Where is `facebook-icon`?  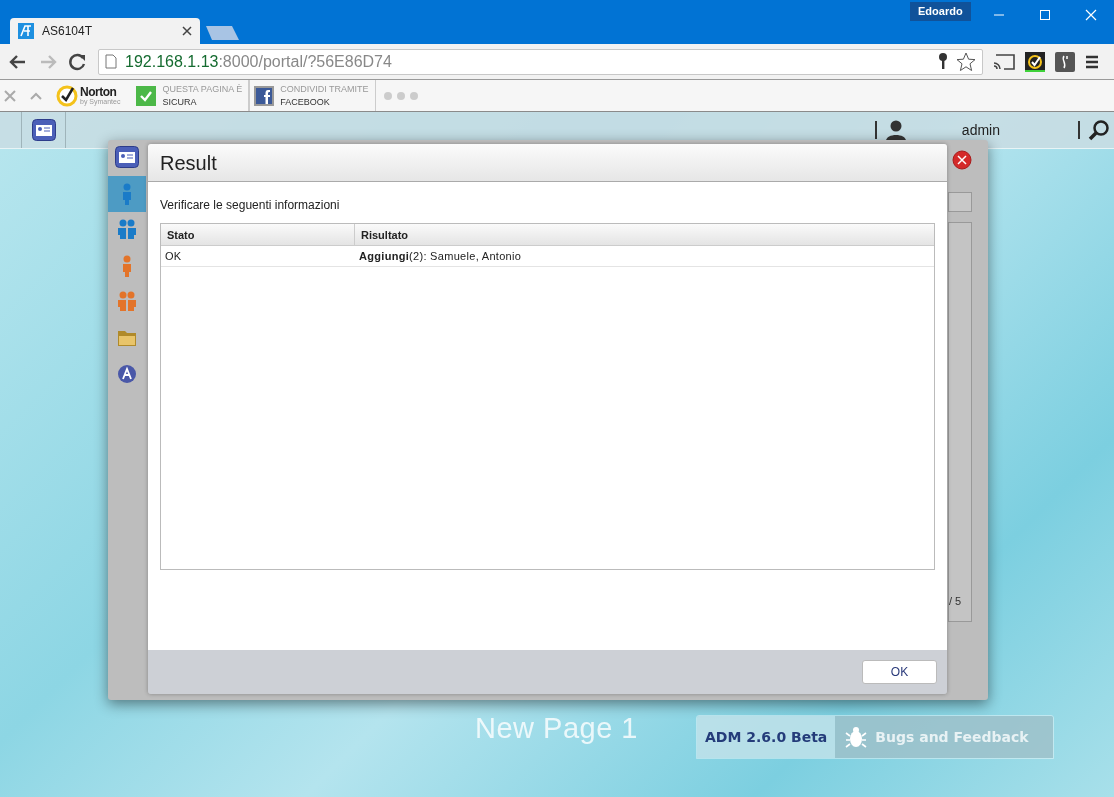 facebook-icon is located at coordinates (264, 95).